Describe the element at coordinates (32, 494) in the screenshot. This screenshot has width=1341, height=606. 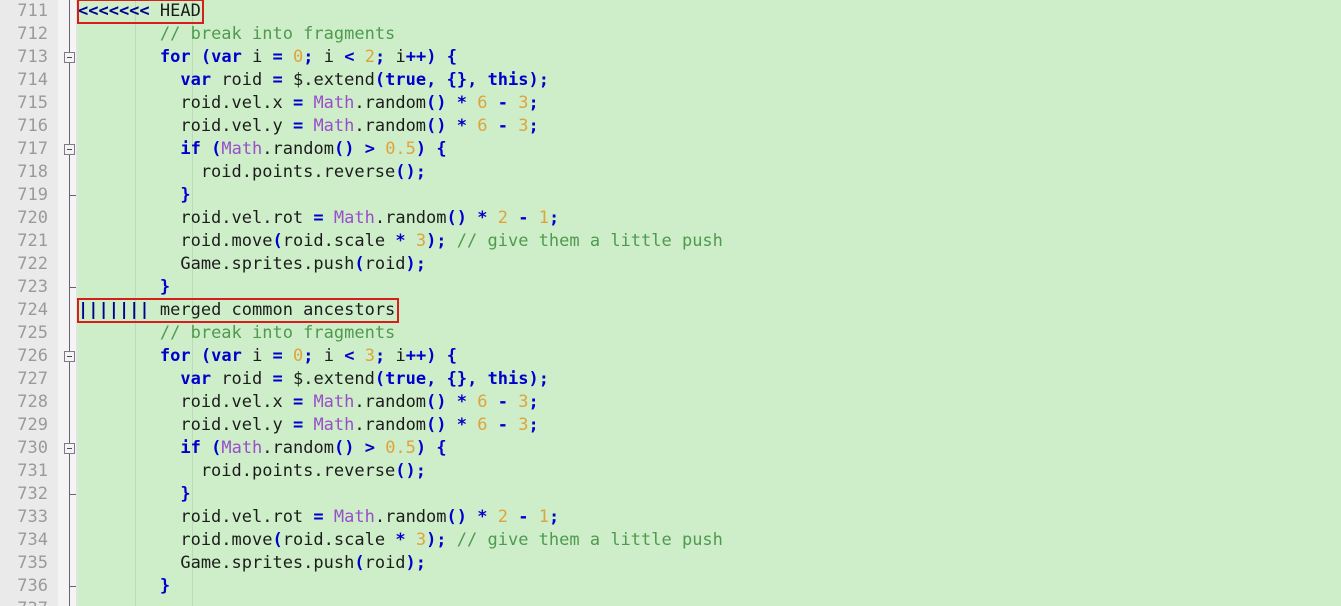
I see `line-number: 732` at that location.